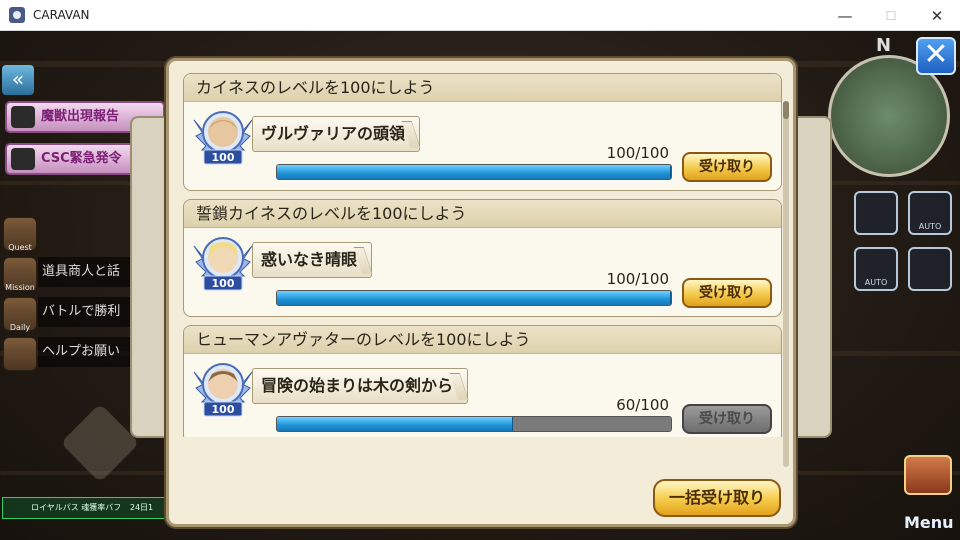 Image resolution: width=960 pixels, height=540 pixels. Describe the element at coordinates (930, 213) in the screenshot. I see `auto-camera-button: AUTO` at that location.